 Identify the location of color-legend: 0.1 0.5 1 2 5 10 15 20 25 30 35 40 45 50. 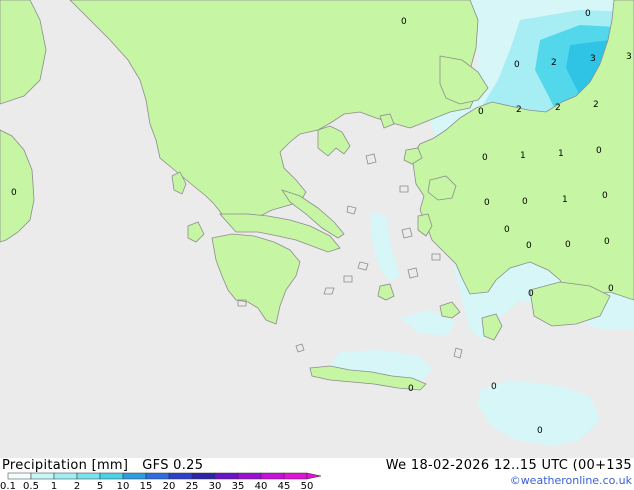
(161, 481).